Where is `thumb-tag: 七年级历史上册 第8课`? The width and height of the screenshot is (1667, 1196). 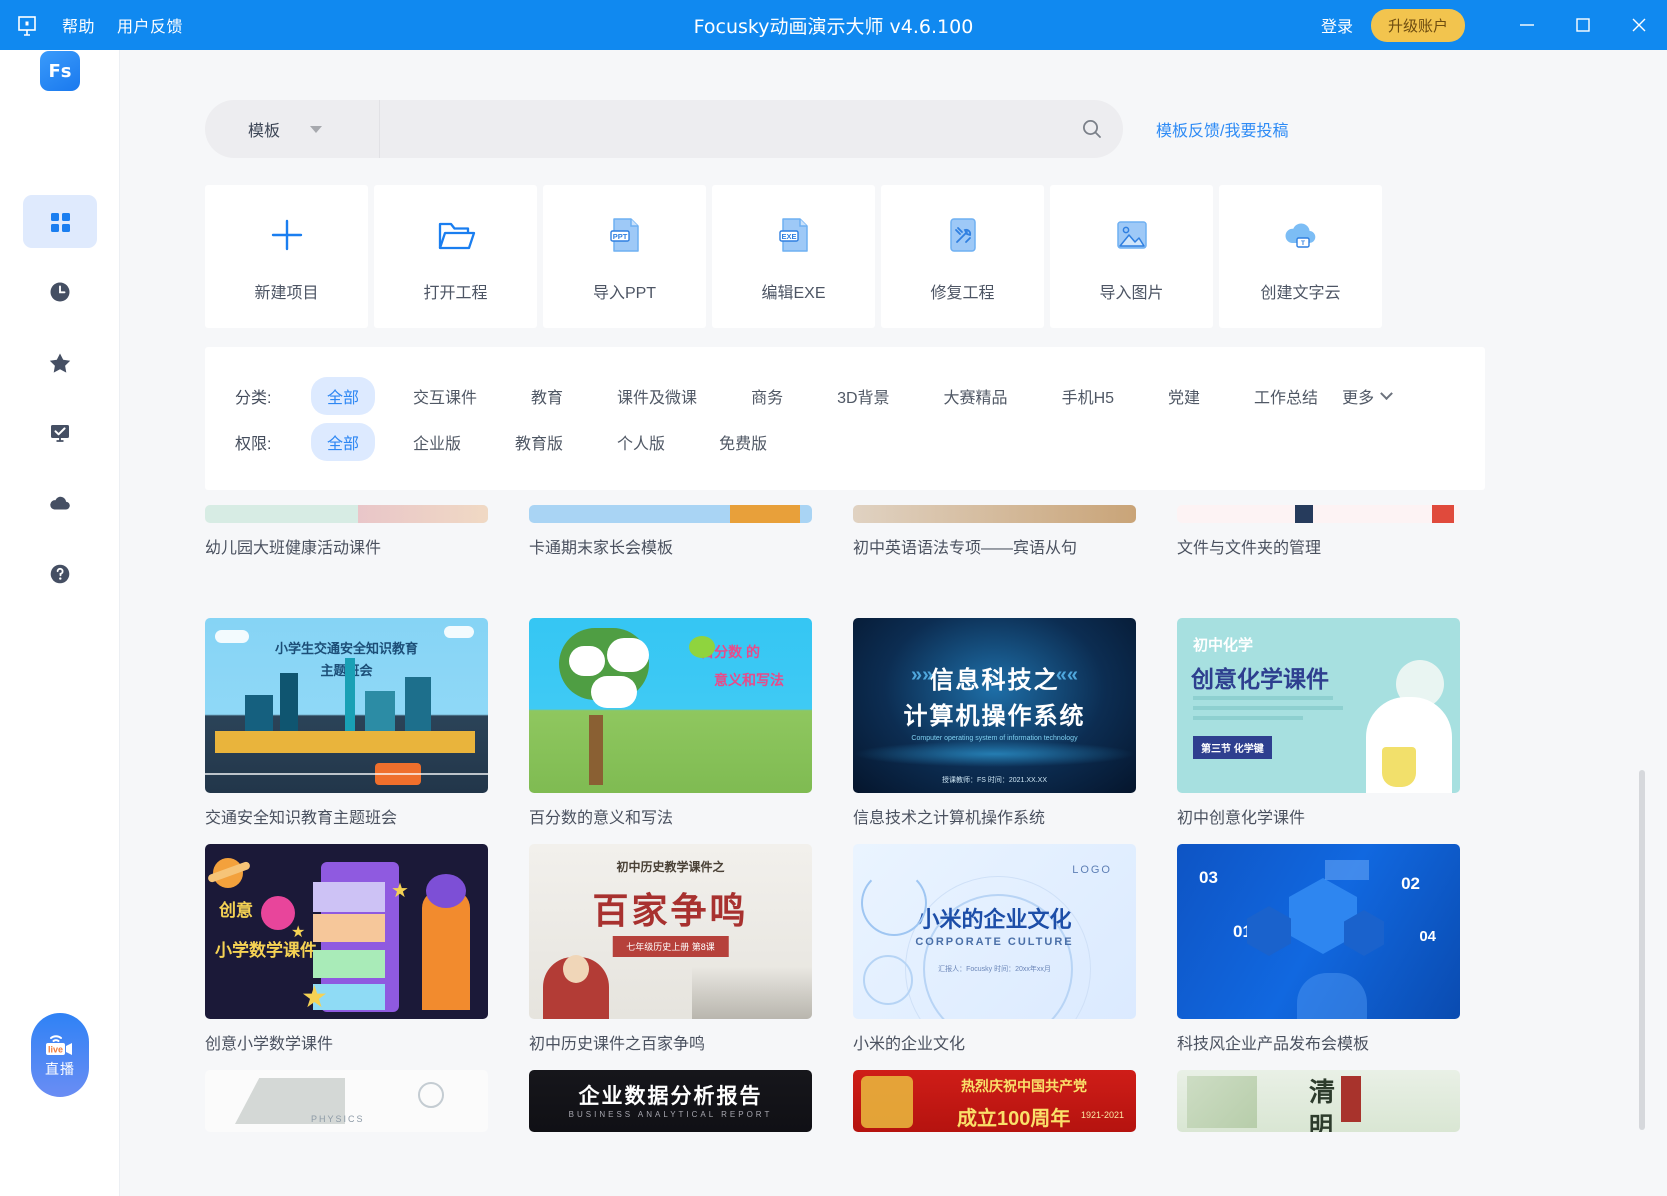
thumb-tag: 七年级历史上册 第8课 is located at coordinates (670, 946).